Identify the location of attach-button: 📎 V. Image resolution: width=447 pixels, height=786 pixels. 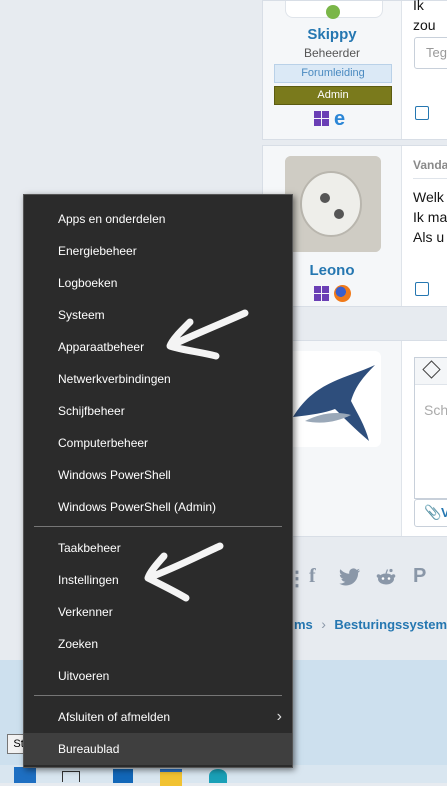
(430, 513).